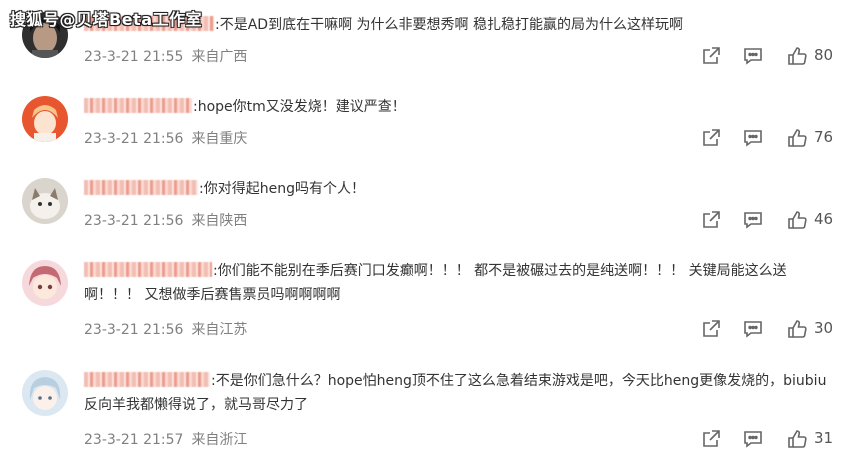 The height and width of the screenshot is (470, 847). What do you see at coordinates (219, 139) in the screenshot?
I see `location: 来自重庆` at bounding box center [219, 139].